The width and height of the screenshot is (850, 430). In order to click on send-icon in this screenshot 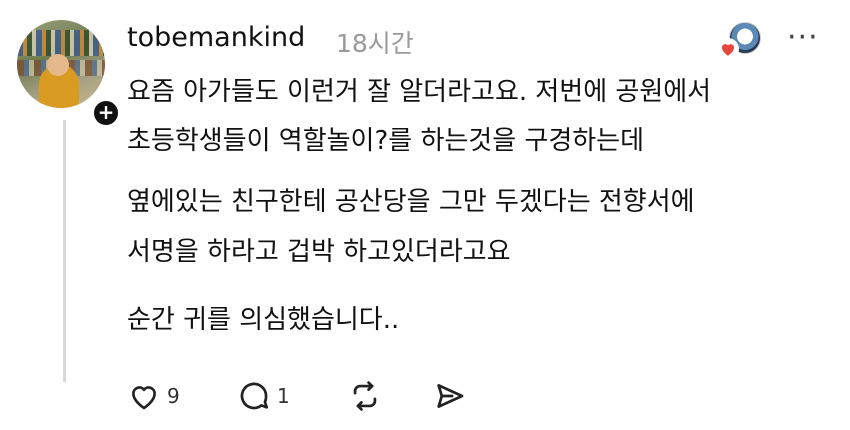, I will do `click(450, 396)`.